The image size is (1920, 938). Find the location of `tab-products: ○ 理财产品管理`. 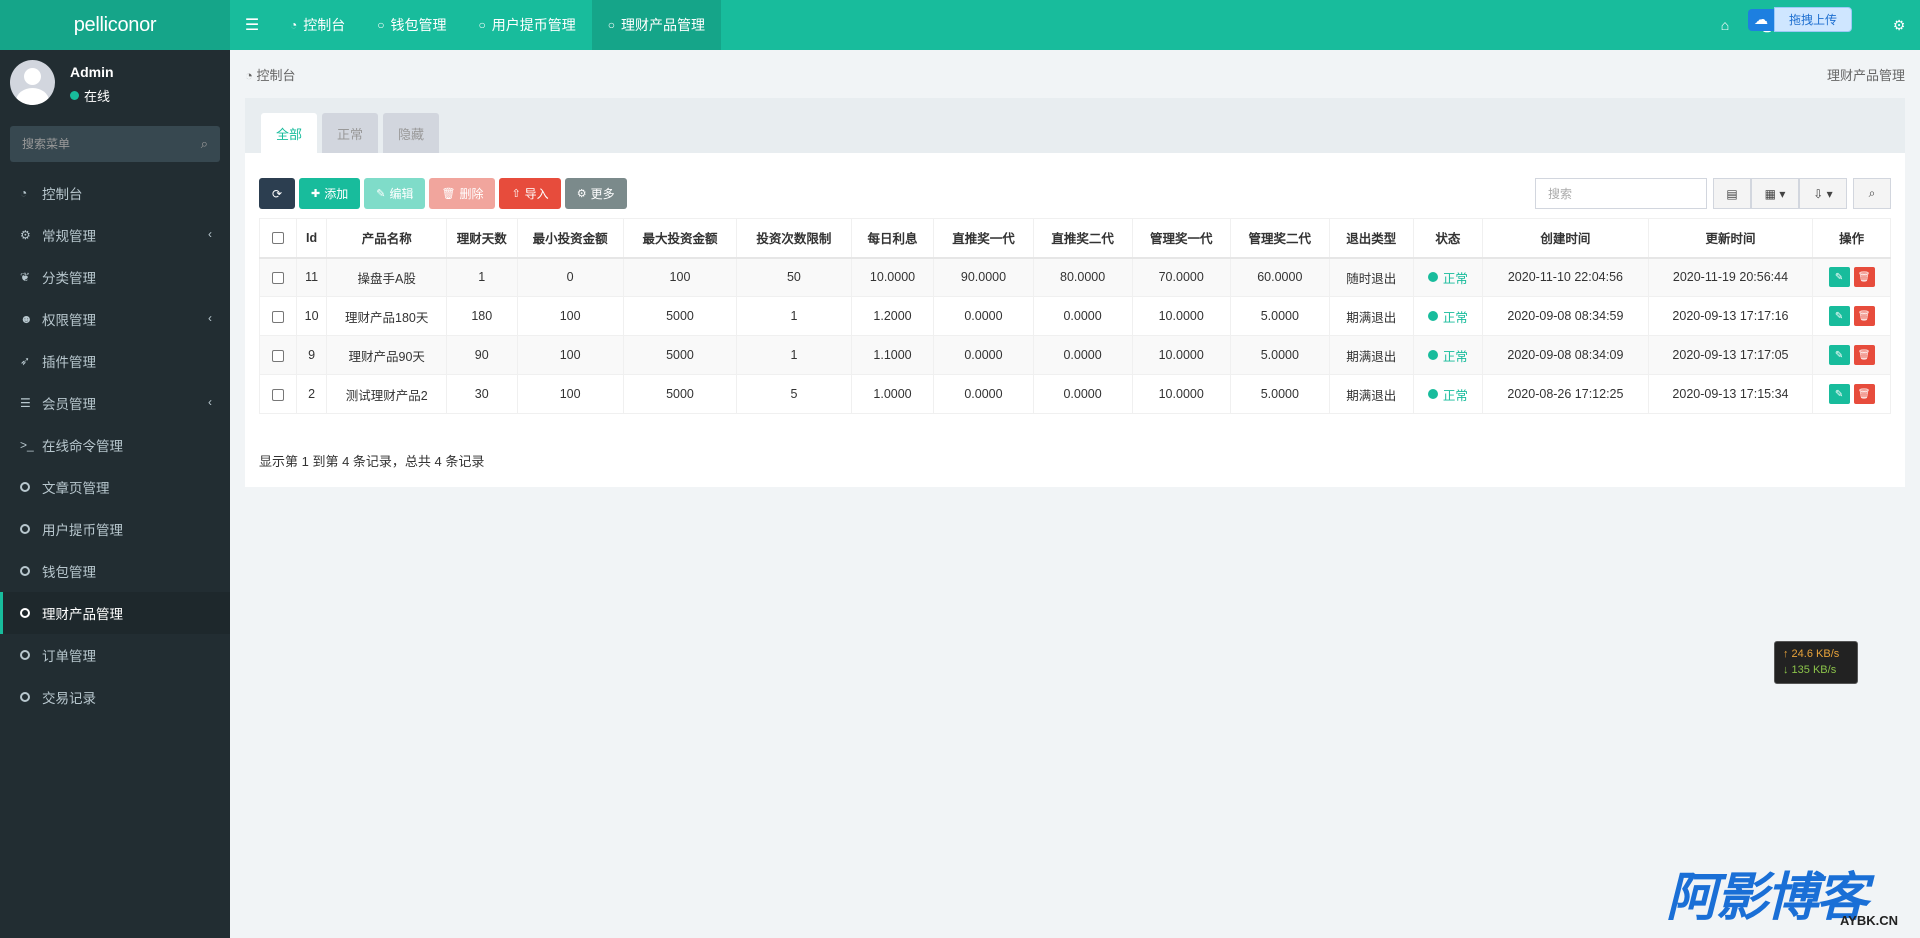

tab-products: ○ 理财产品管理 is located at coordinates (656, 25).